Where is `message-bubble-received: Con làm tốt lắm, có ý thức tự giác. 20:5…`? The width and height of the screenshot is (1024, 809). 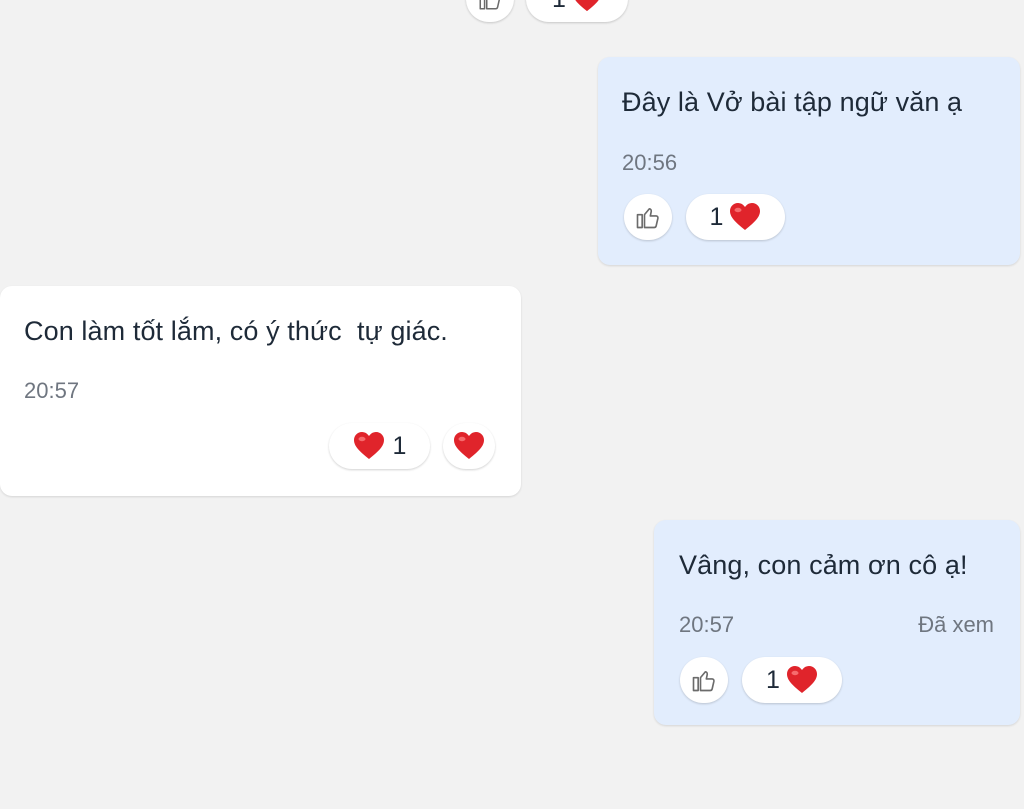
message-bubble-received: Con làm tốt lắm, có ý thức tự giác. 20:5… is located at coordinates (260, 391).